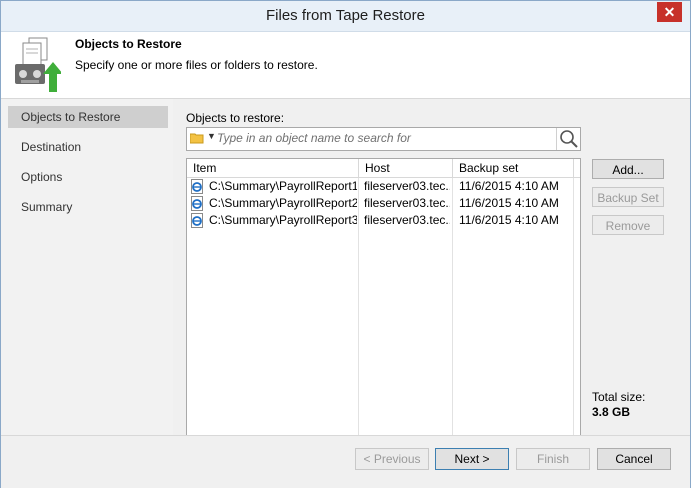 This screenshot has width=691, height=488. I want to click on search-button, so click(568, 139).